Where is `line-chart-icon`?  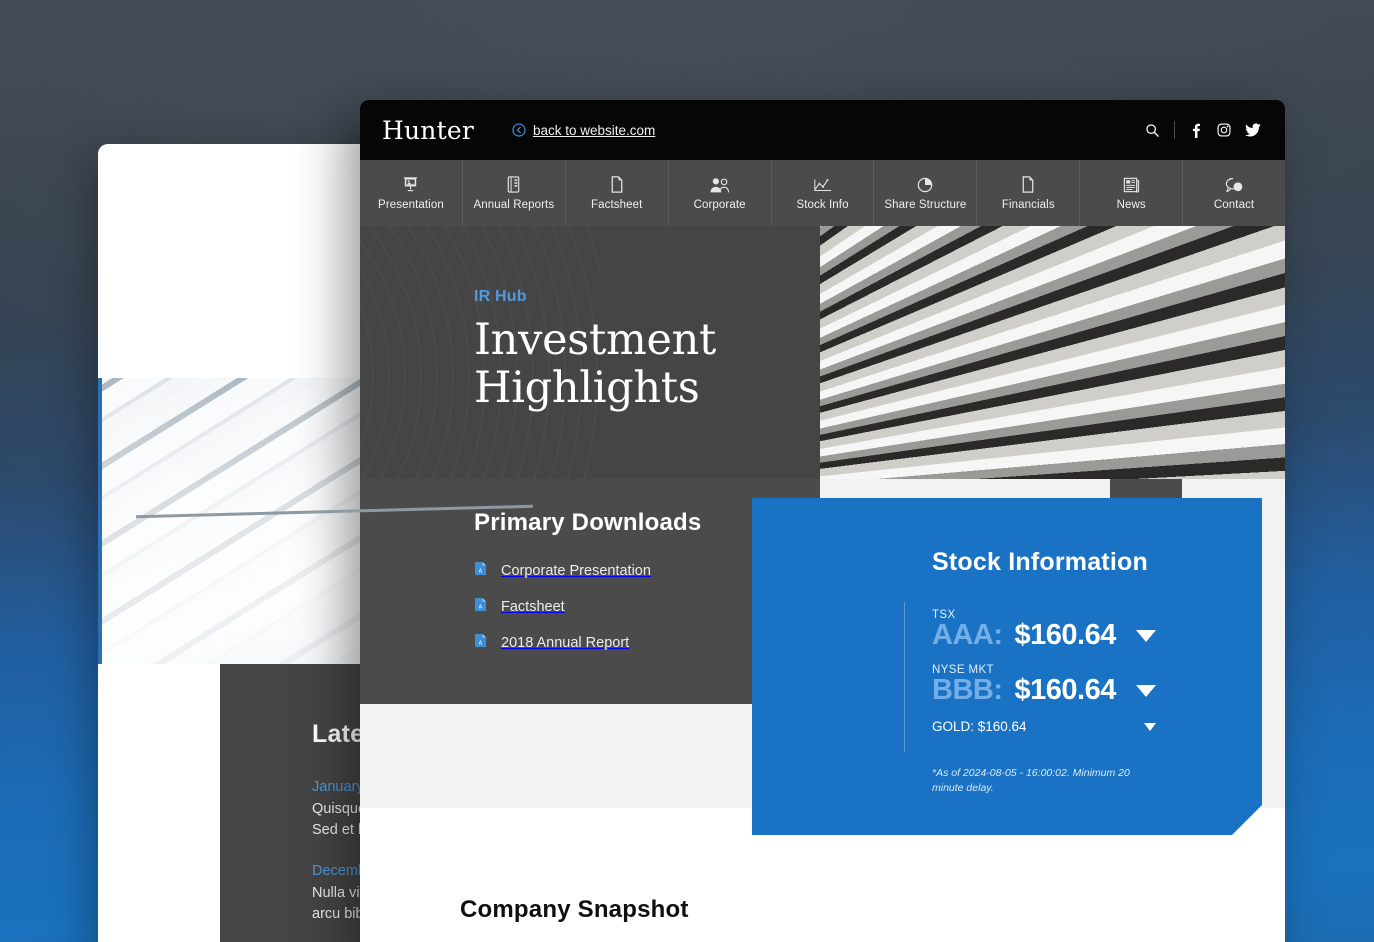 line-chart-icon is located at coordinates (823, 184).